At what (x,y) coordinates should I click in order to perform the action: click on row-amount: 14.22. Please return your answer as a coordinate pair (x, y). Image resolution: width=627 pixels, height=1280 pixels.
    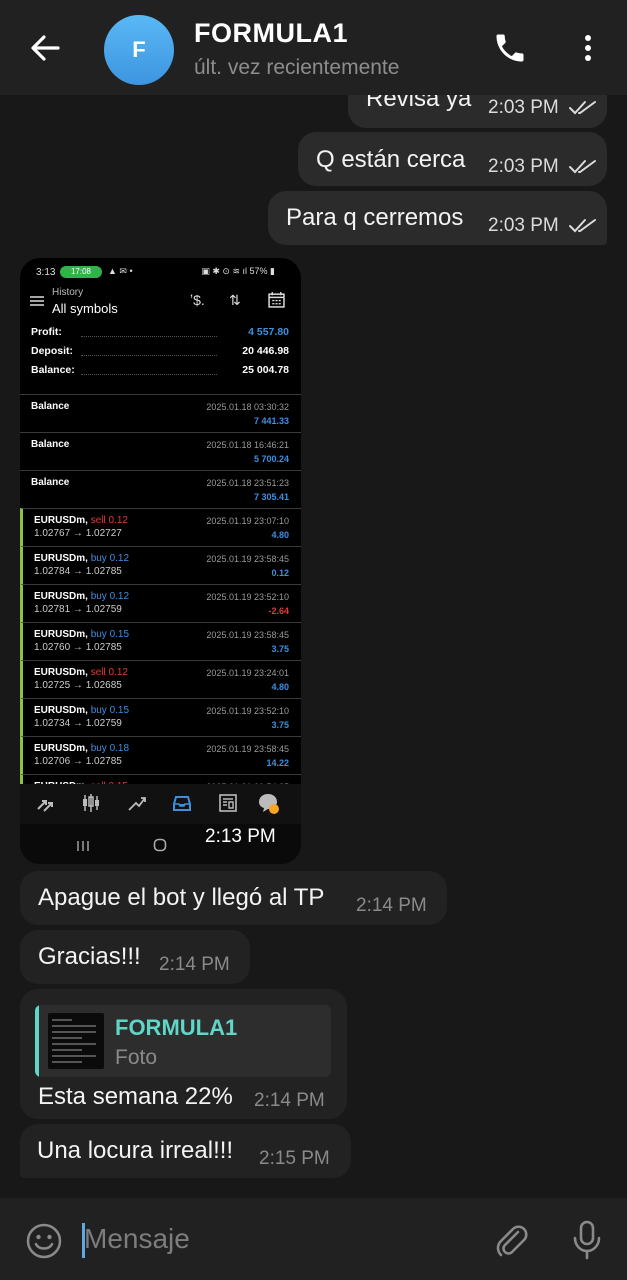
    Looking at the image, I should click on (277, 763).